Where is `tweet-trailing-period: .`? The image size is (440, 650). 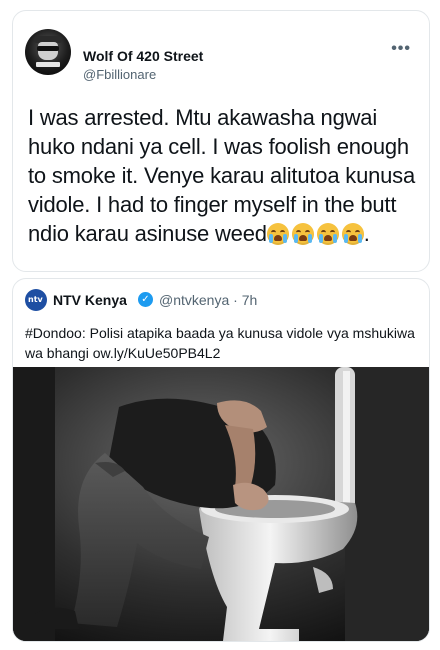 tweet-trailing-period: . is located at coordinates (366, 233).